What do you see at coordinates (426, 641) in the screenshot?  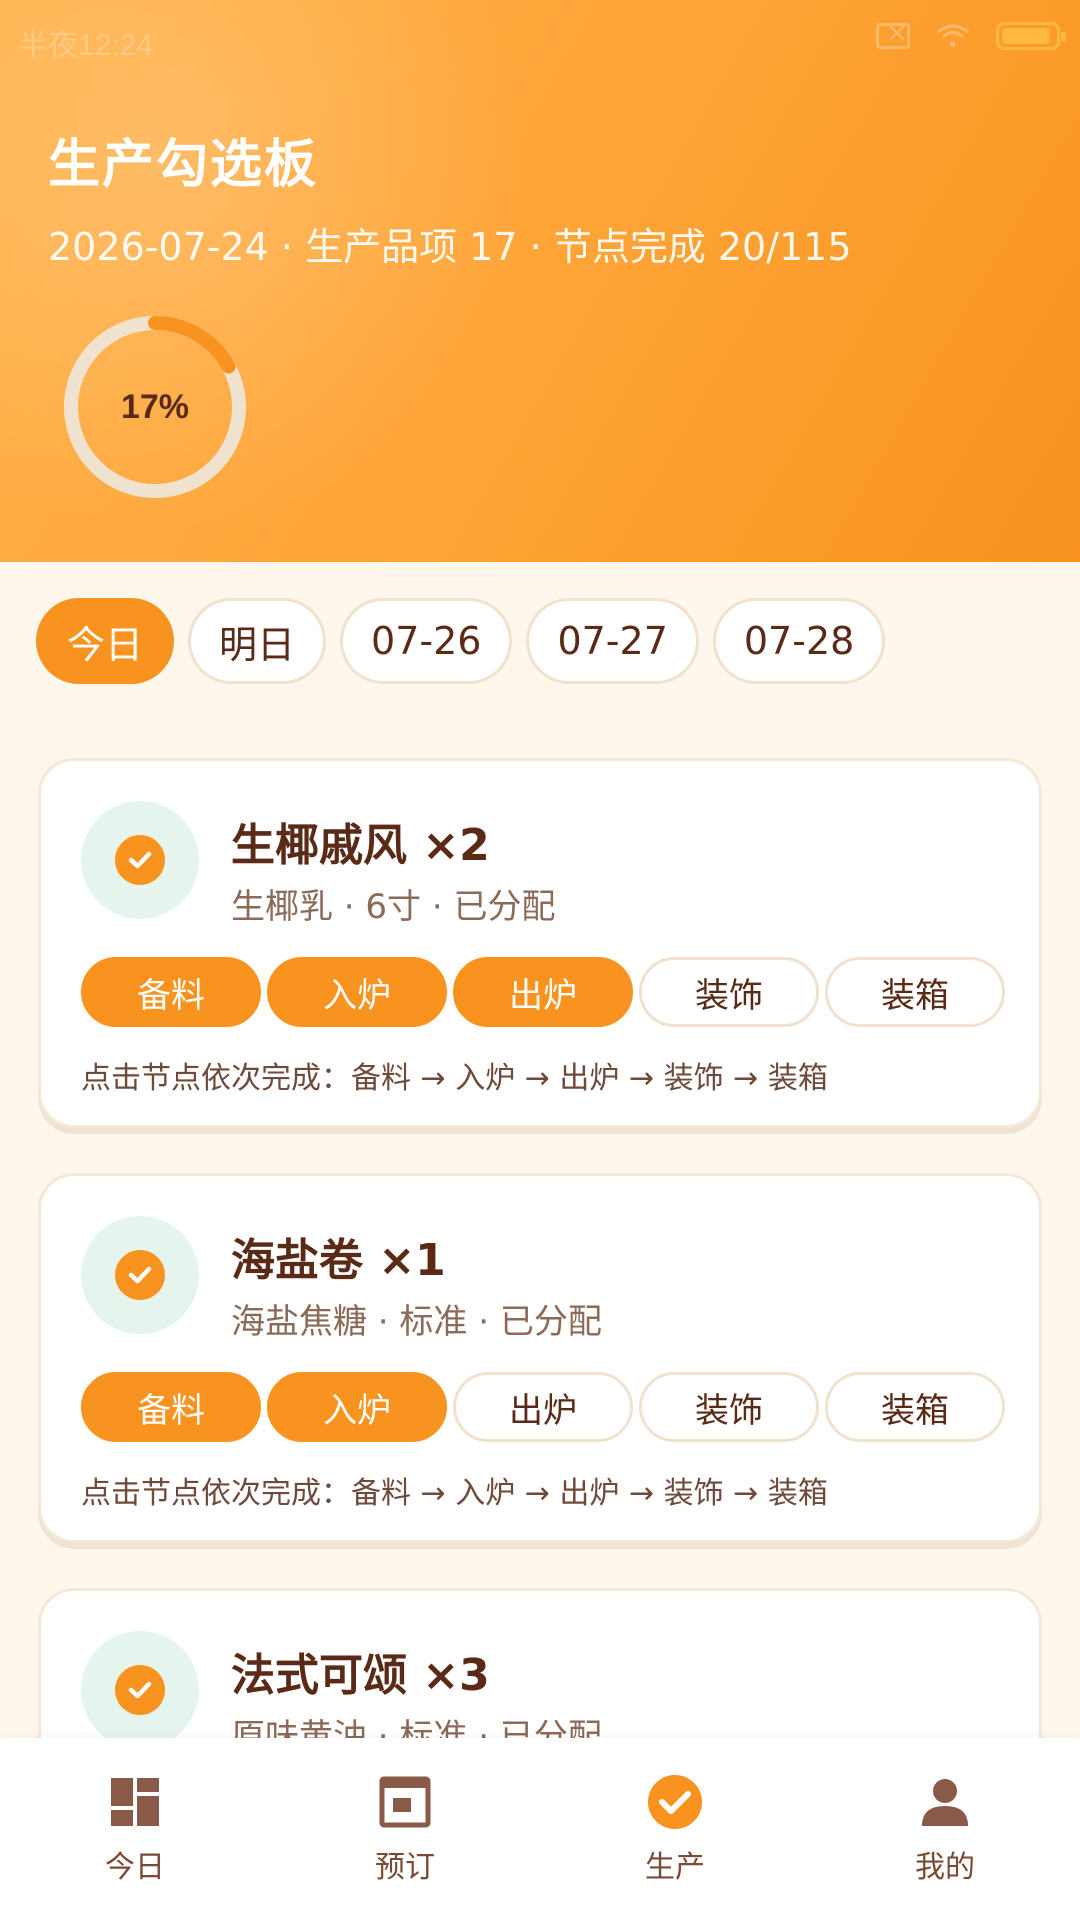 I see `tab-07-26: 07-26` at bounding box center [426, 641].